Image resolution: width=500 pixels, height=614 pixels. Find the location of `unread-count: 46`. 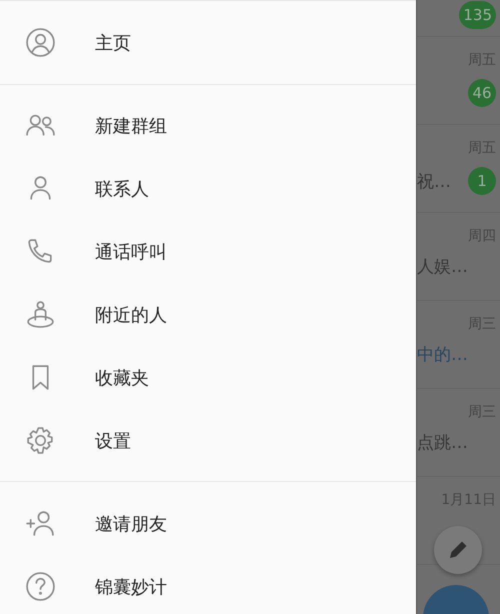

unread-count: 46 is located at coordinates (482, 93).